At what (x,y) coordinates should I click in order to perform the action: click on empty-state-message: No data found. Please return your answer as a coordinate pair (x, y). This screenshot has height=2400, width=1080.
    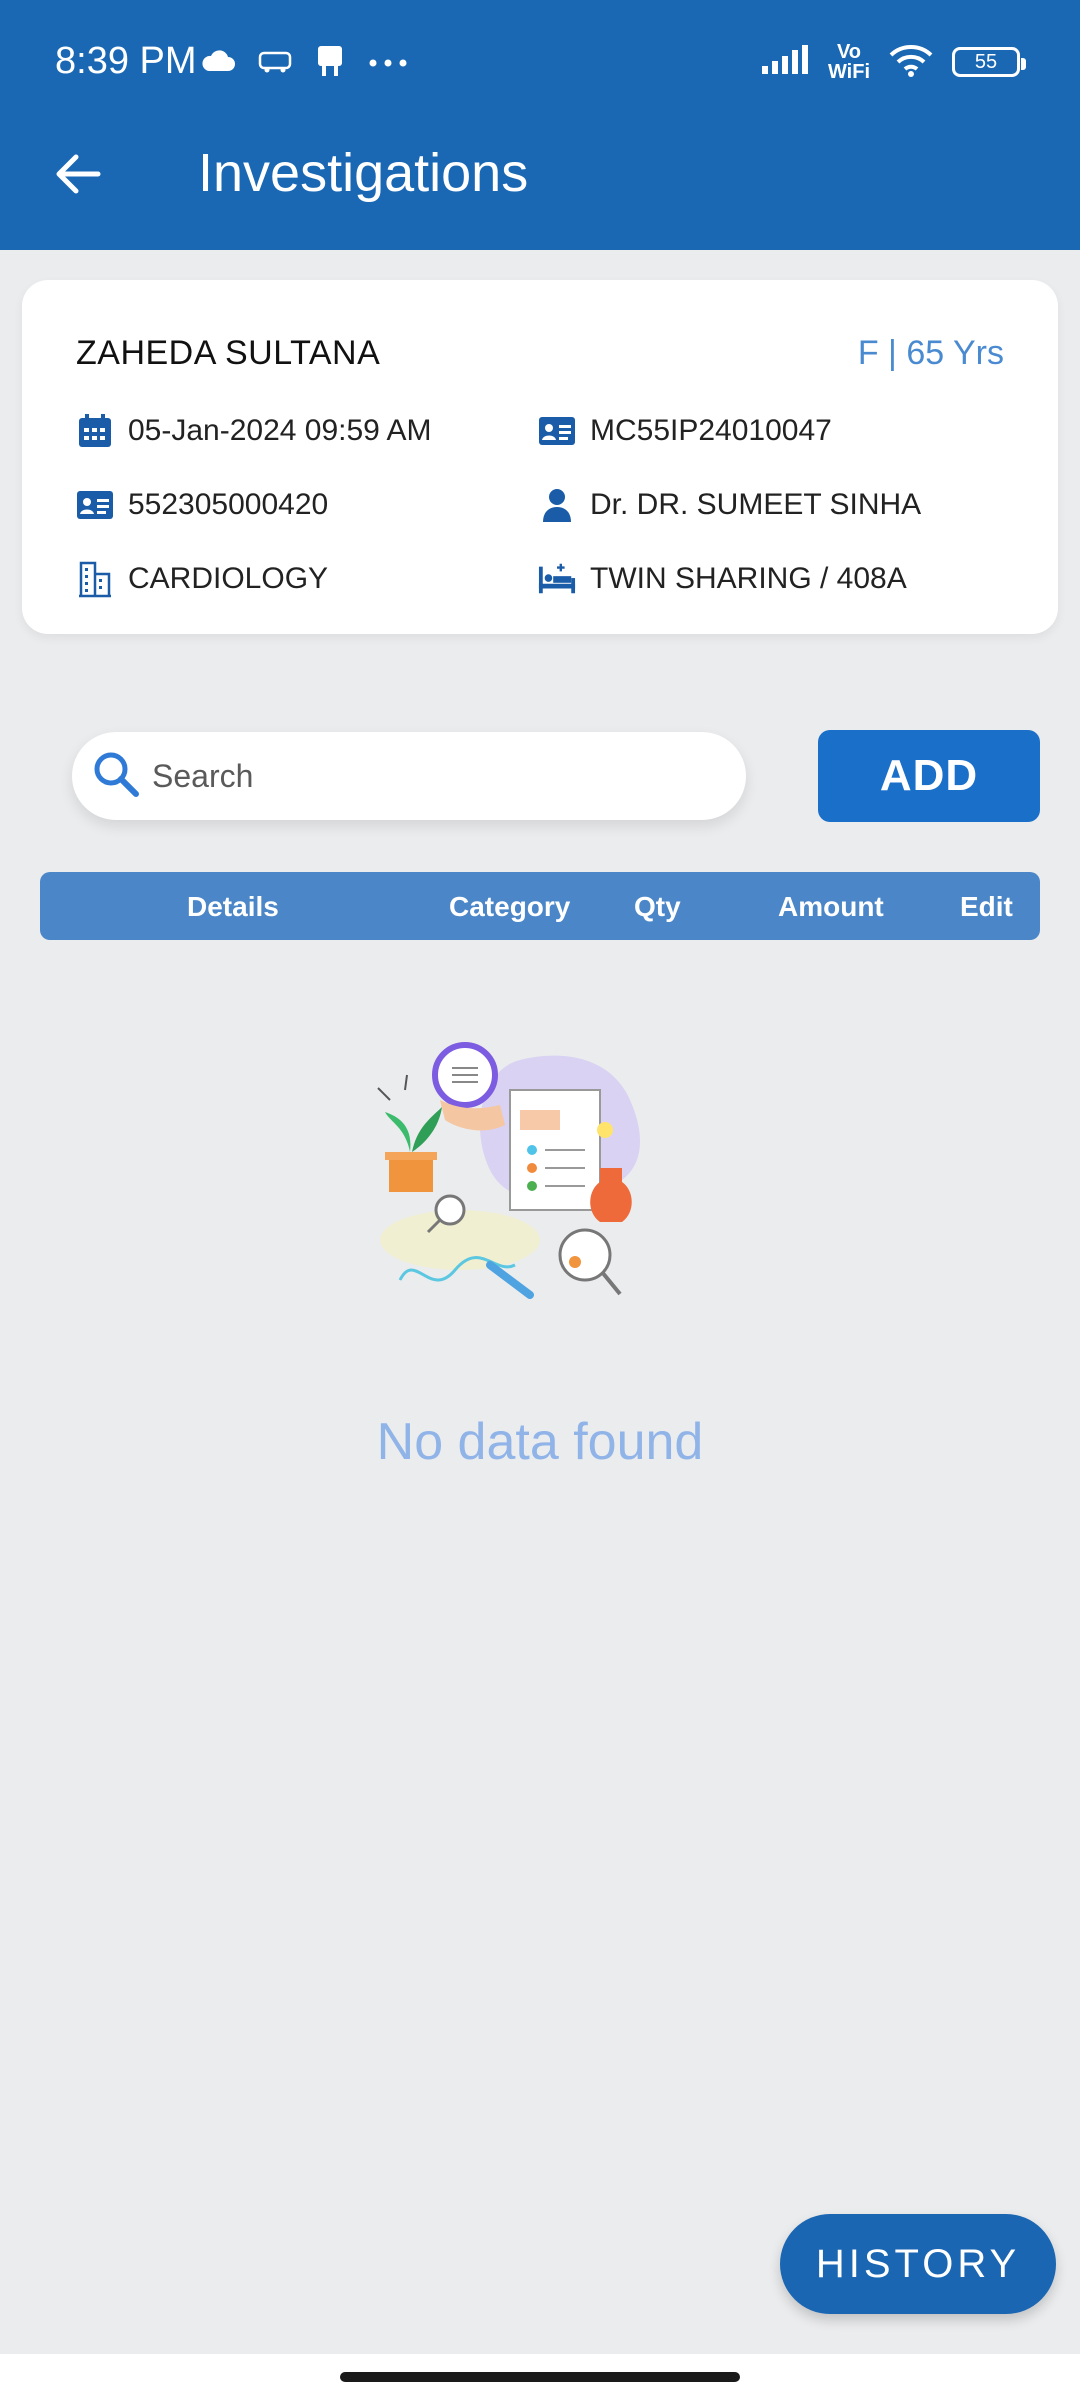
    Looking at the image, I should click on (540, 1442).